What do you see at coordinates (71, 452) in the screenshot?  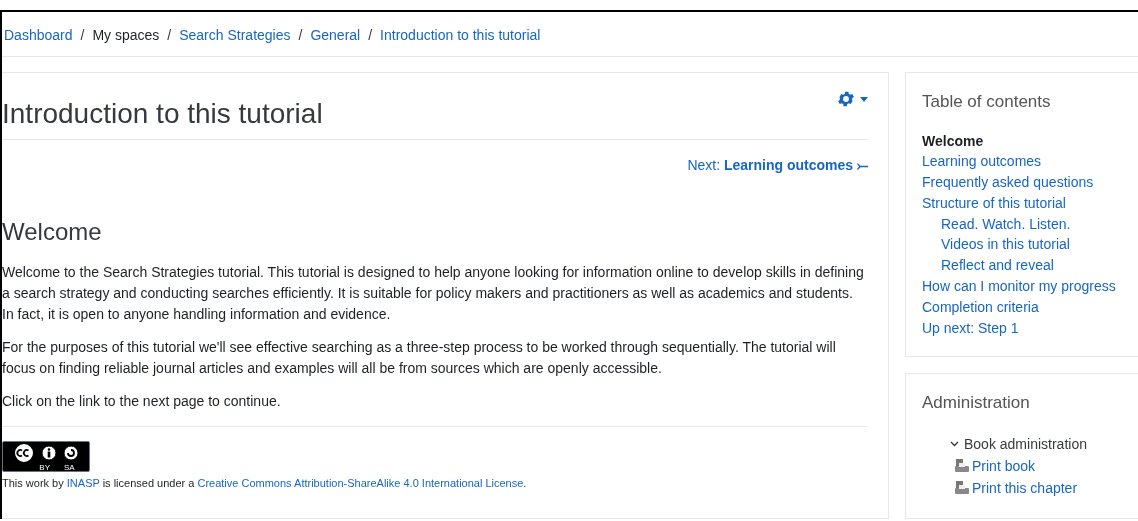 I see `share-alike-icon` at bounding box center [71, 452].